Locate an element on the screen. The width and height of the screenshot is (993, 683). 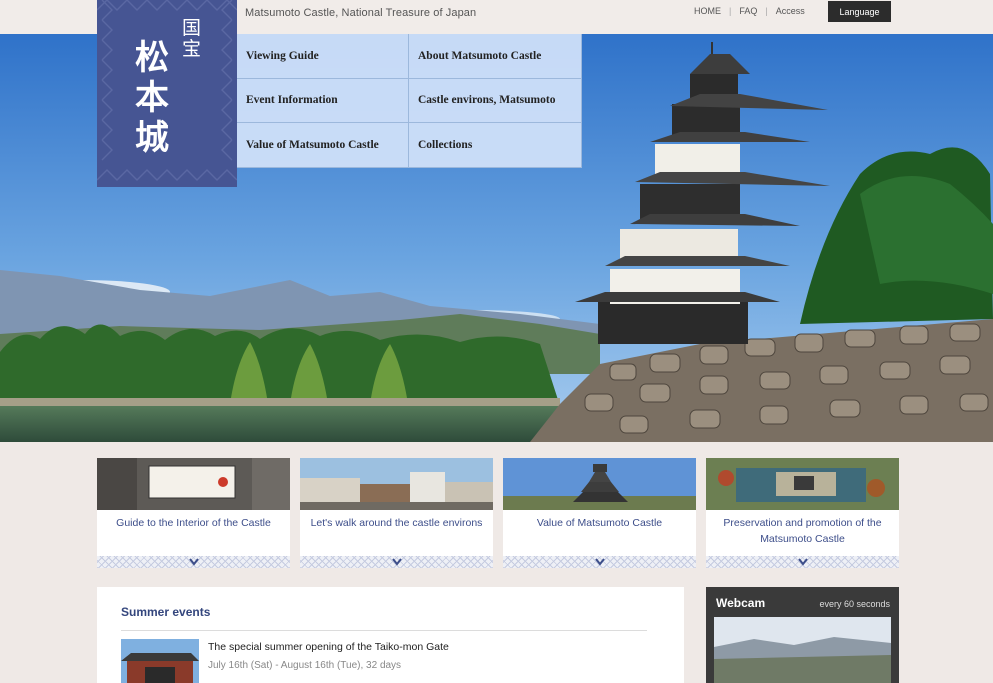
home-link: HOME is located at coordinates (707, 11).